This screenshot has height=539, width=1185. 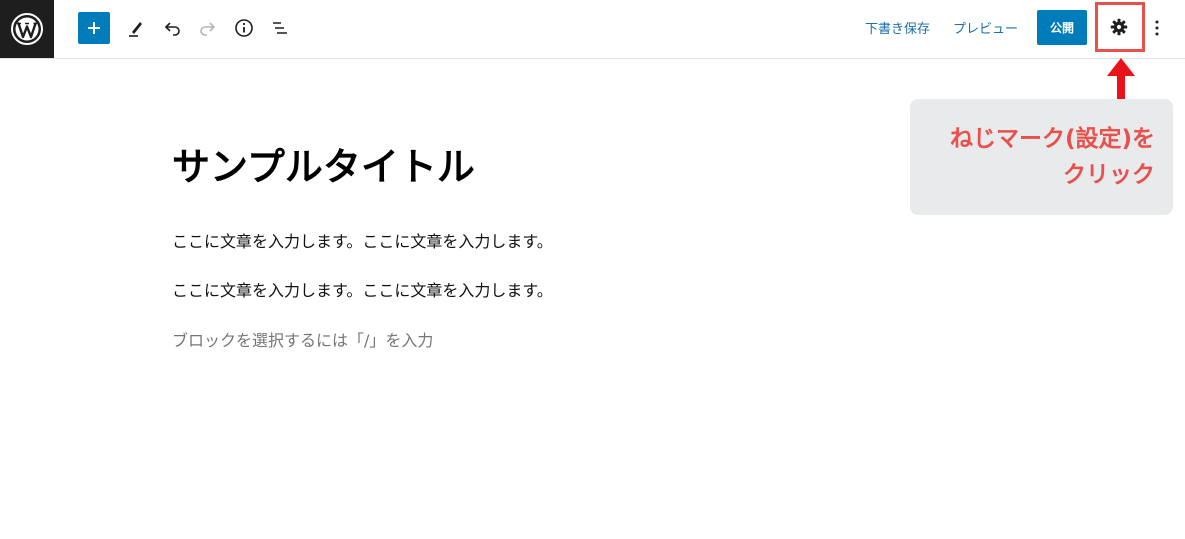 What do you see at coordinates (897, 27) in the screenshot?
I see `save-draft-button: 下書き保存` at bounding box center [897, 27].